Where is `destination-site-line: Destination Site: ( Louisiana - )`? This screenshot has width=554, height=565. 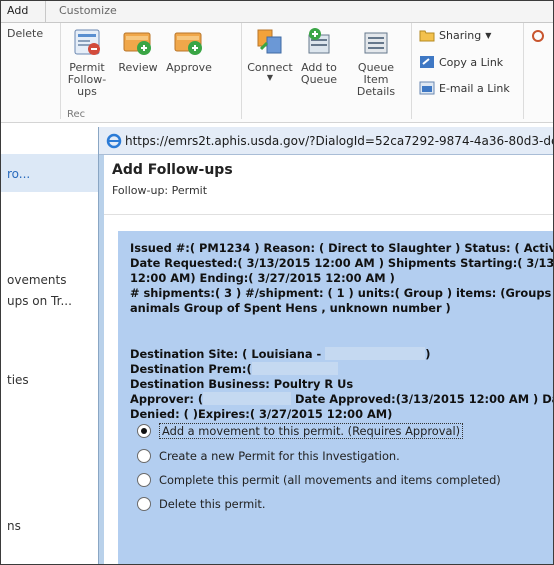
destination-site-line: Destination Site: ( Louisiana - ) is located at coordinates (341, 354).